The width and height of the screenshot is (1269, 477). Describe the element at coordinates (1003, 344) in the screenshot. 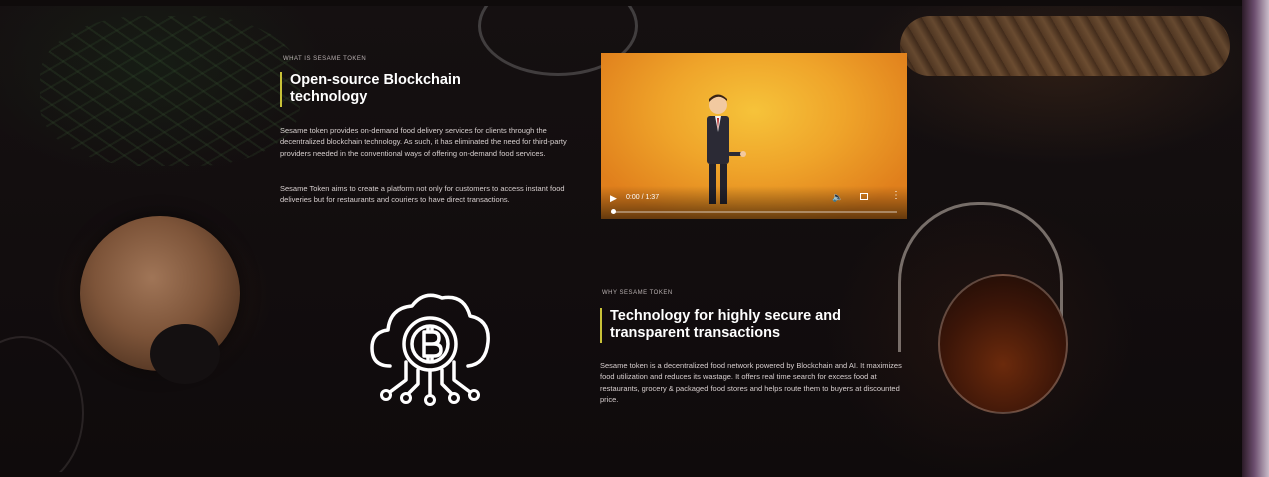

I see `teapot-image` at that location.